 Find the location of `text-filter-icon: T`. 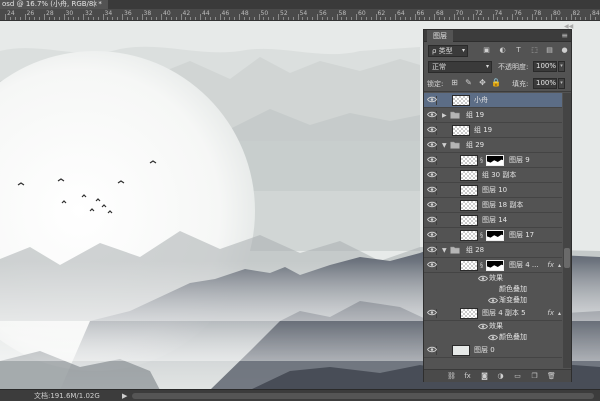

text-filter-icon: T is located at coordinates (518, 50).